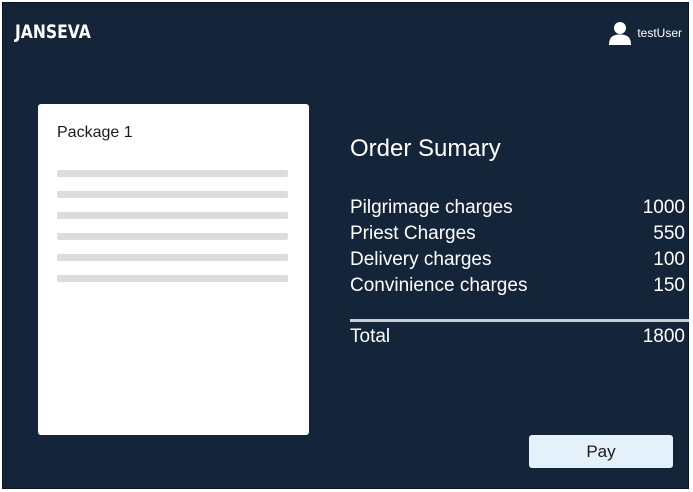 The width and height of the screenshot is (693, 492). Describe the element at coordinates (519, 320) in the screenshot. I see `summary-divider` at that location.